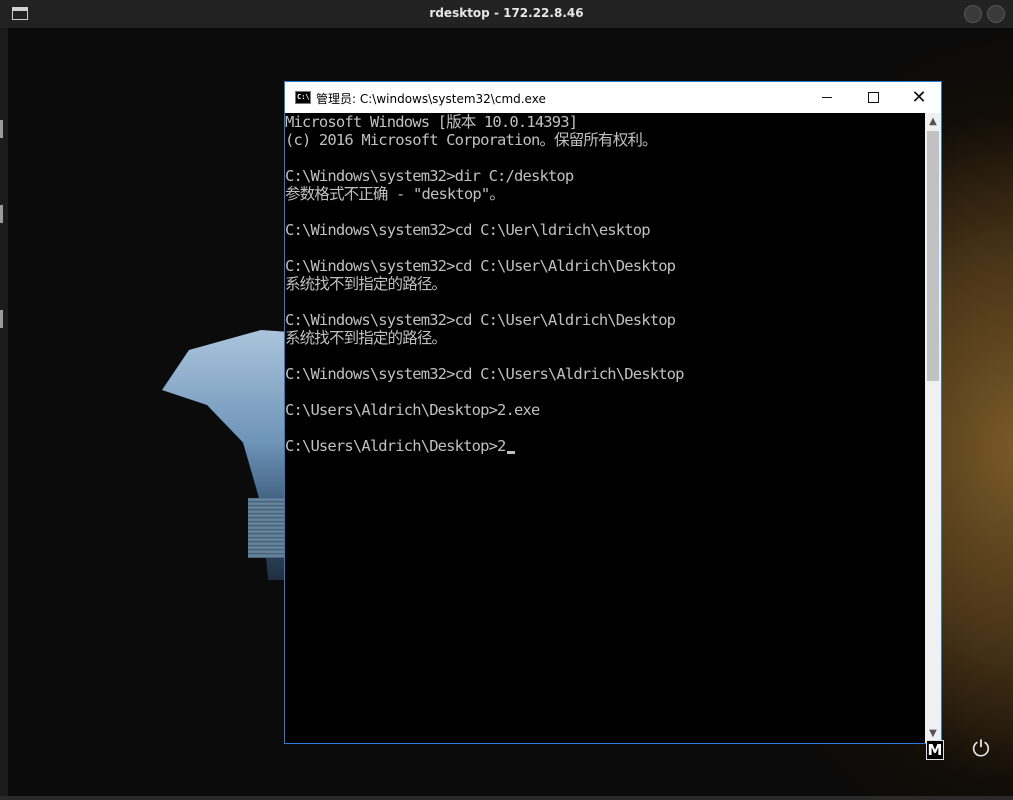 The width and height of the screenshot is (1013, 800). I want to click on maximize-icon, so click(873, 97).